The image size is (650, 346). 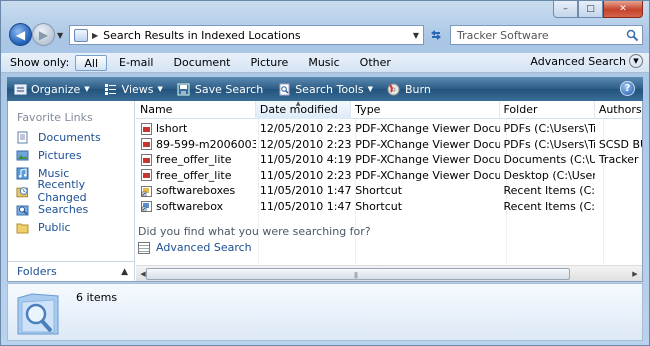 I want to click on recent-pages-dropdown: ▼, so click(x=60, y=35).